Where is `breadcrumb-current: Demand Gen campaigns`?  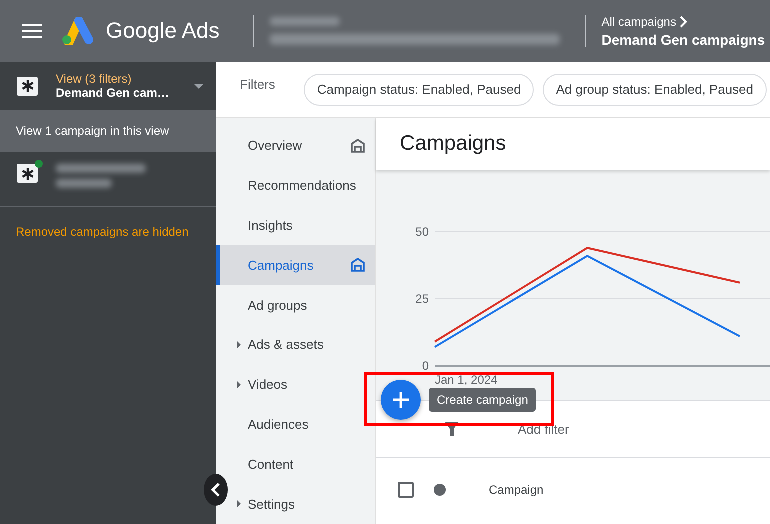
breadcrumb-current: Demand Gen campaigns is located at coordinates (684, 40).